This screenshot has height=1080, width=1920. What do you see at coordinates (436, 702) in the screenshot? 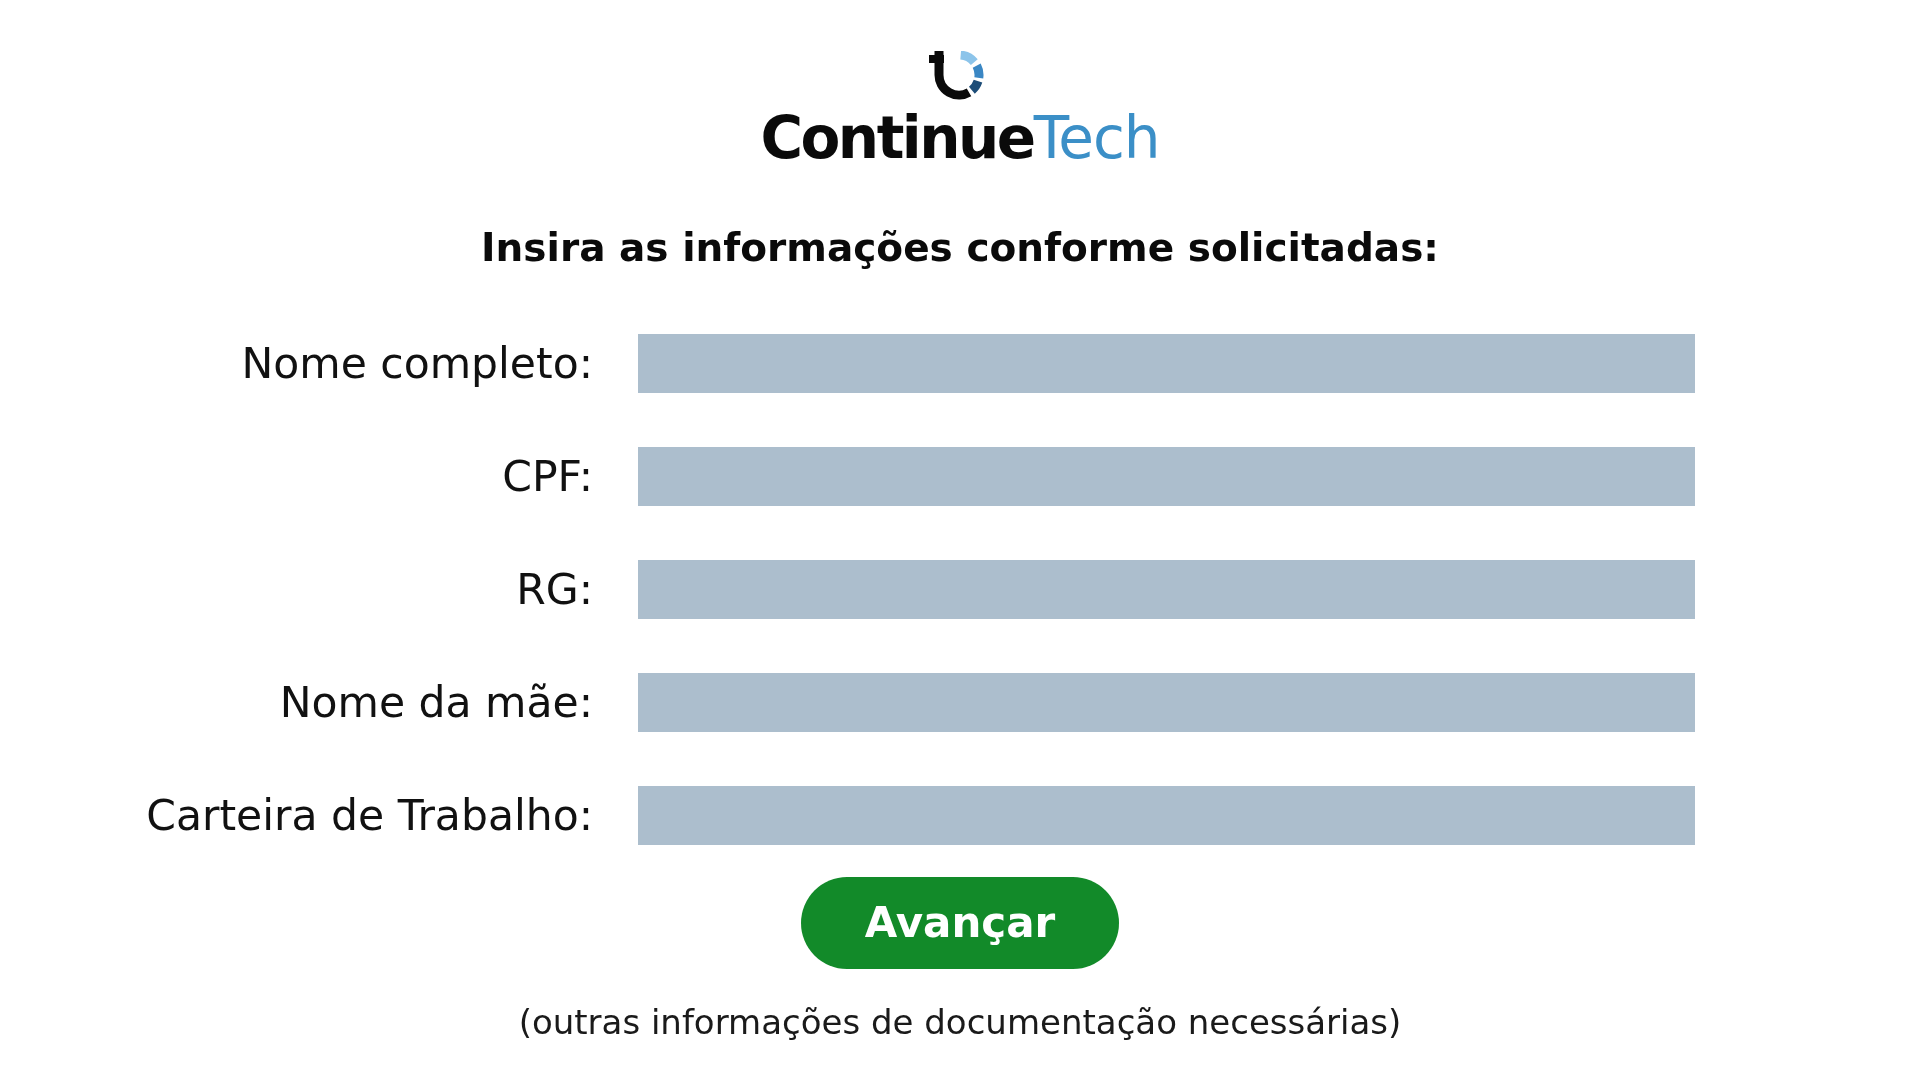
I see `field-label: Nome da mãe:` at bounding box center [436, 702].